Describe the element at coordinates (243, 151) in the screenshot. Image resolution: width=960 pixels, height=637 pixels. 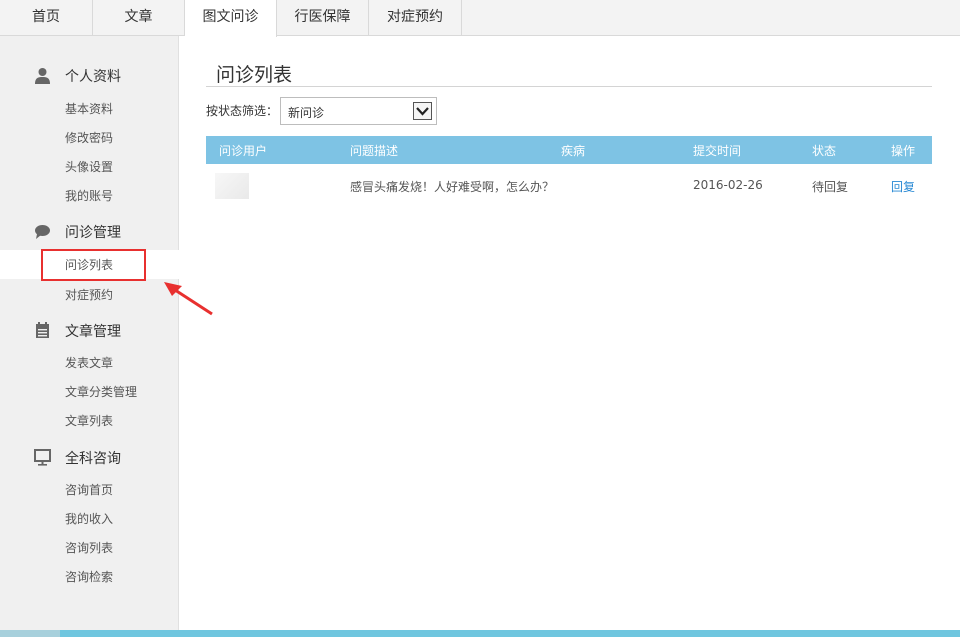
I see `column-header-user: 问诊用户` at that location.